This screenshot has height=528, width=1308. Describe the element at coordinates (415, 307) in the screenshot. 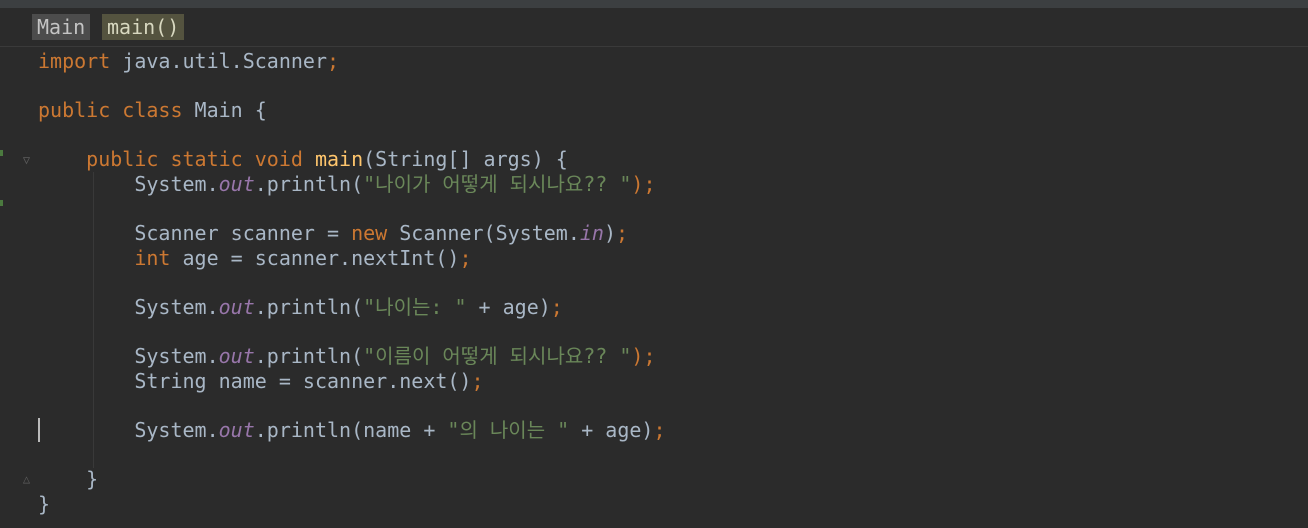

I see `code-token: "나이는: "` at that location.